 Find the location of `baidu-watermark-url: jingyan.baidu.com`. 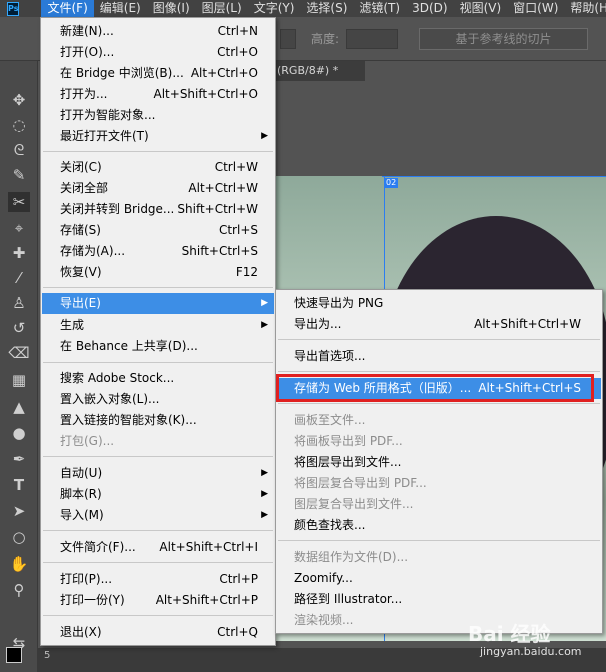

baidu-watermark-url: jingyan.baidu.com is located at coordinates (531, 651).